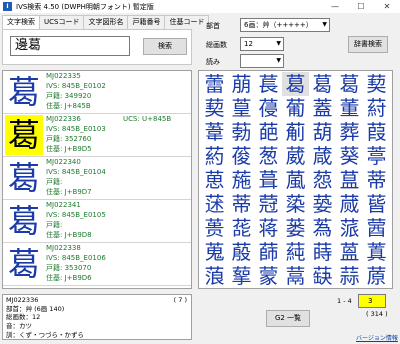 This screenshot has height=344, width=400. I want to click on koseki-code: 戸籍:, so click(54, 225).